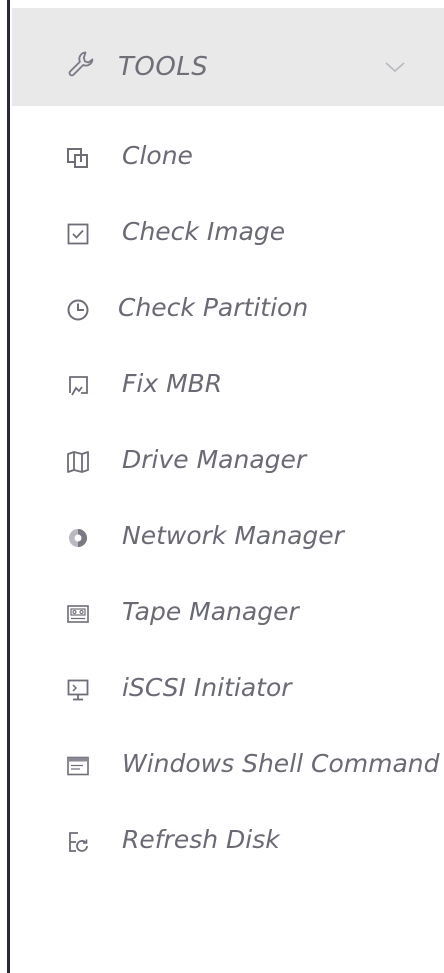 This screenshot has width=444, height=973. Describe the element at coordinates (78, 310) in the screenshot. I see `clock-icon` at that location.